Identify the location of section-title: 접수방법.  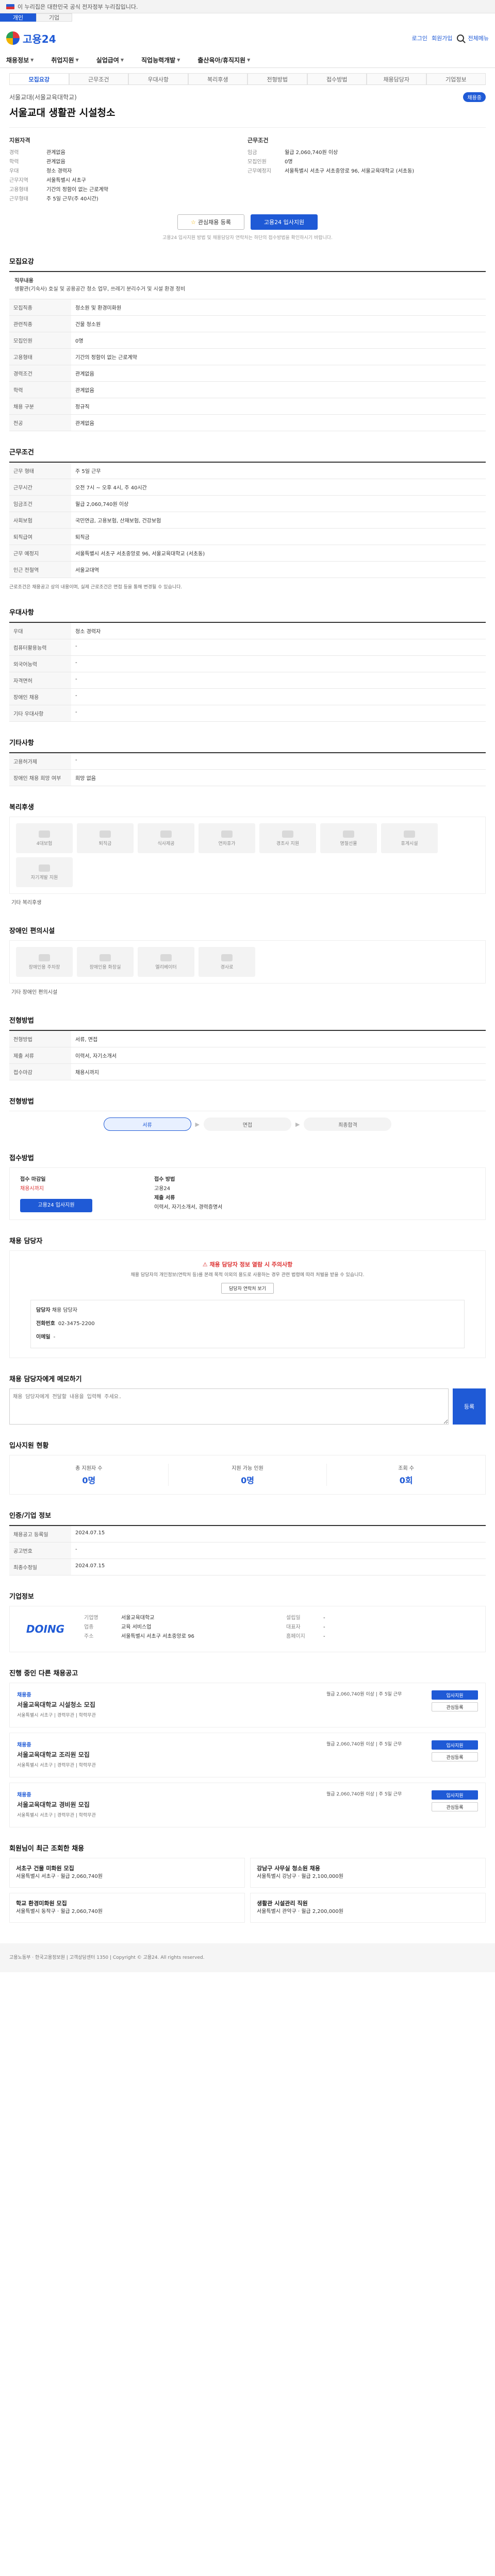
(21, 1158).